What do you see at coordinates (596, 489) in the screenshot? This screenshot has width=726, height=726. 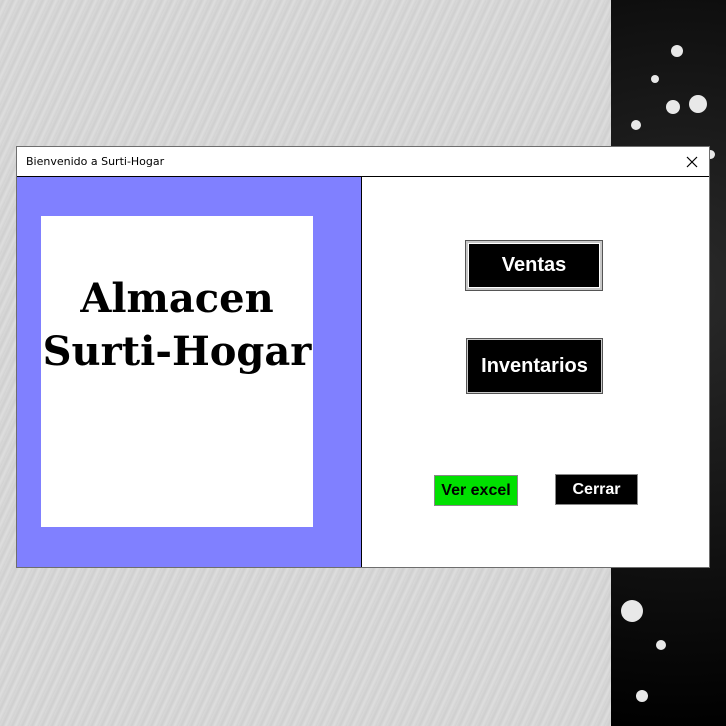 I see `cerrar-button: Cerrar` at bounding box center [596, 489].